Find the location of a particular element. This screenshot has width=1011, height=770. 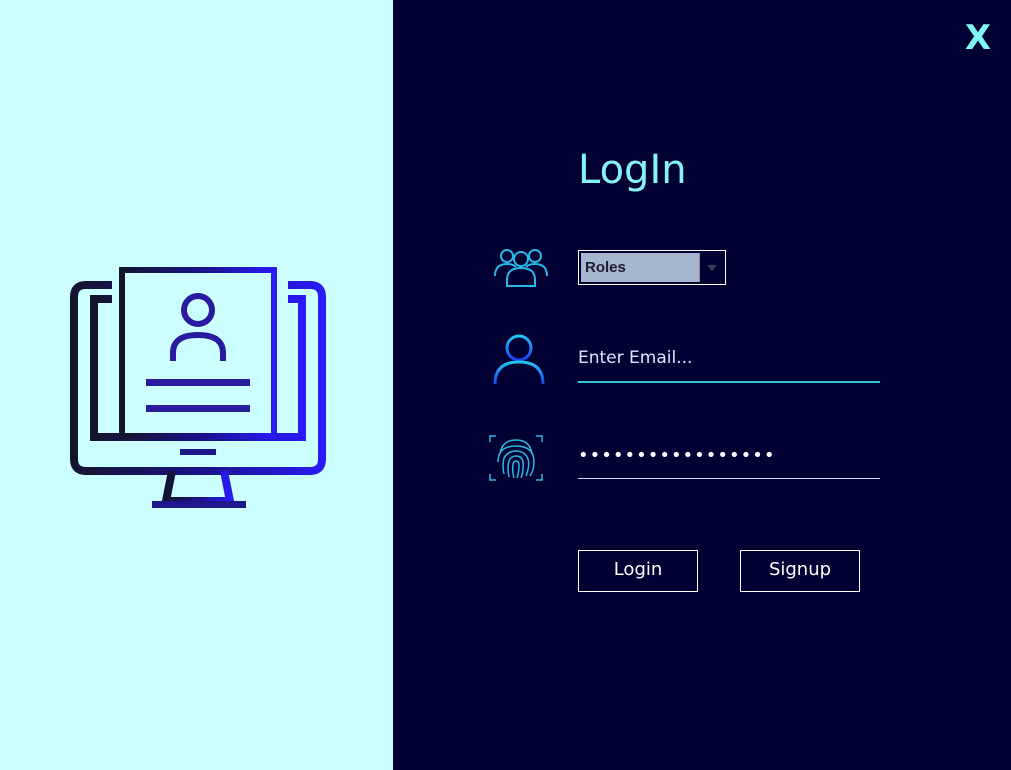

chevron-down-icon is located at coordinates (712, 268).